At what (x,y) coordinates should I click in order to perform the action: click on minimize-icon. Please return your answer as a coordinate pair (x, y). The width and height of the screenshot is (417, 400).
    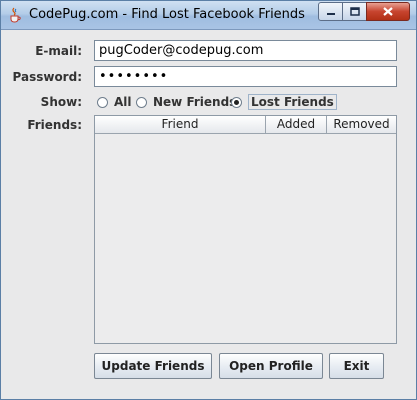
    Looking at the image, I should click on (330, 13).